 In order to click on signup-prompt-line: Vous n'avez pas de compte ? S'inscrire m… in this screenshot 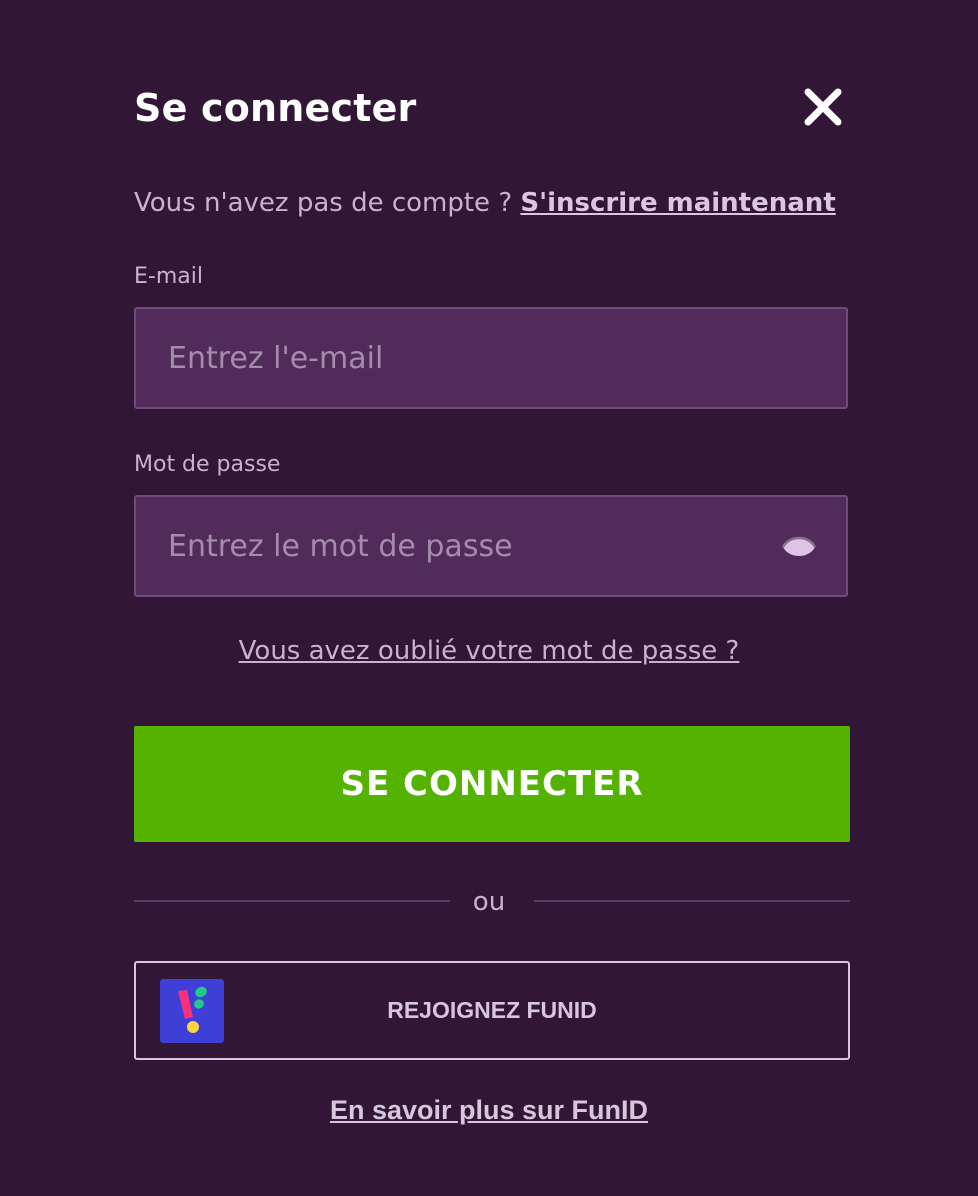, I will do `click(485, 203)`.